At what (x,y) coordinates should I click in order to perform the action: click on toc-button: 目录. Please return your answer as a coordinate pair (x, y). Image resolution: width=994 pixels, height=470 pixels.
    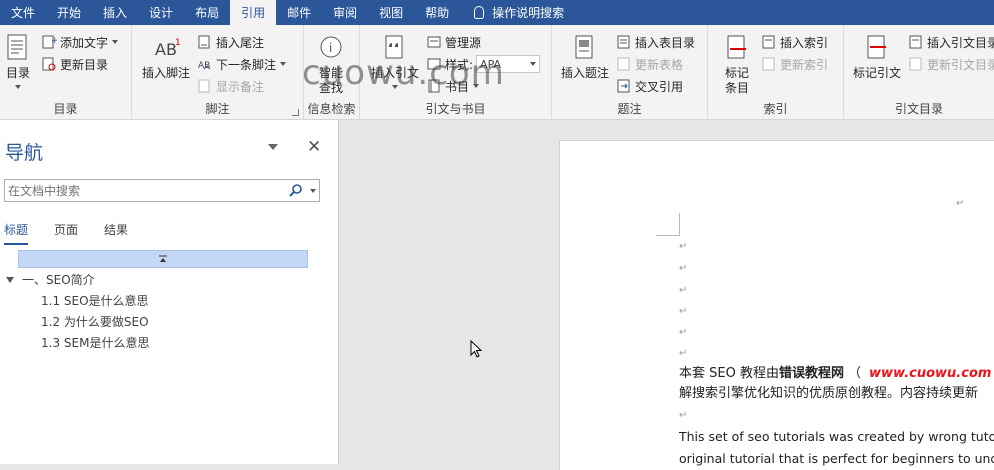
    Looking at the image, I should click on (18, 61).